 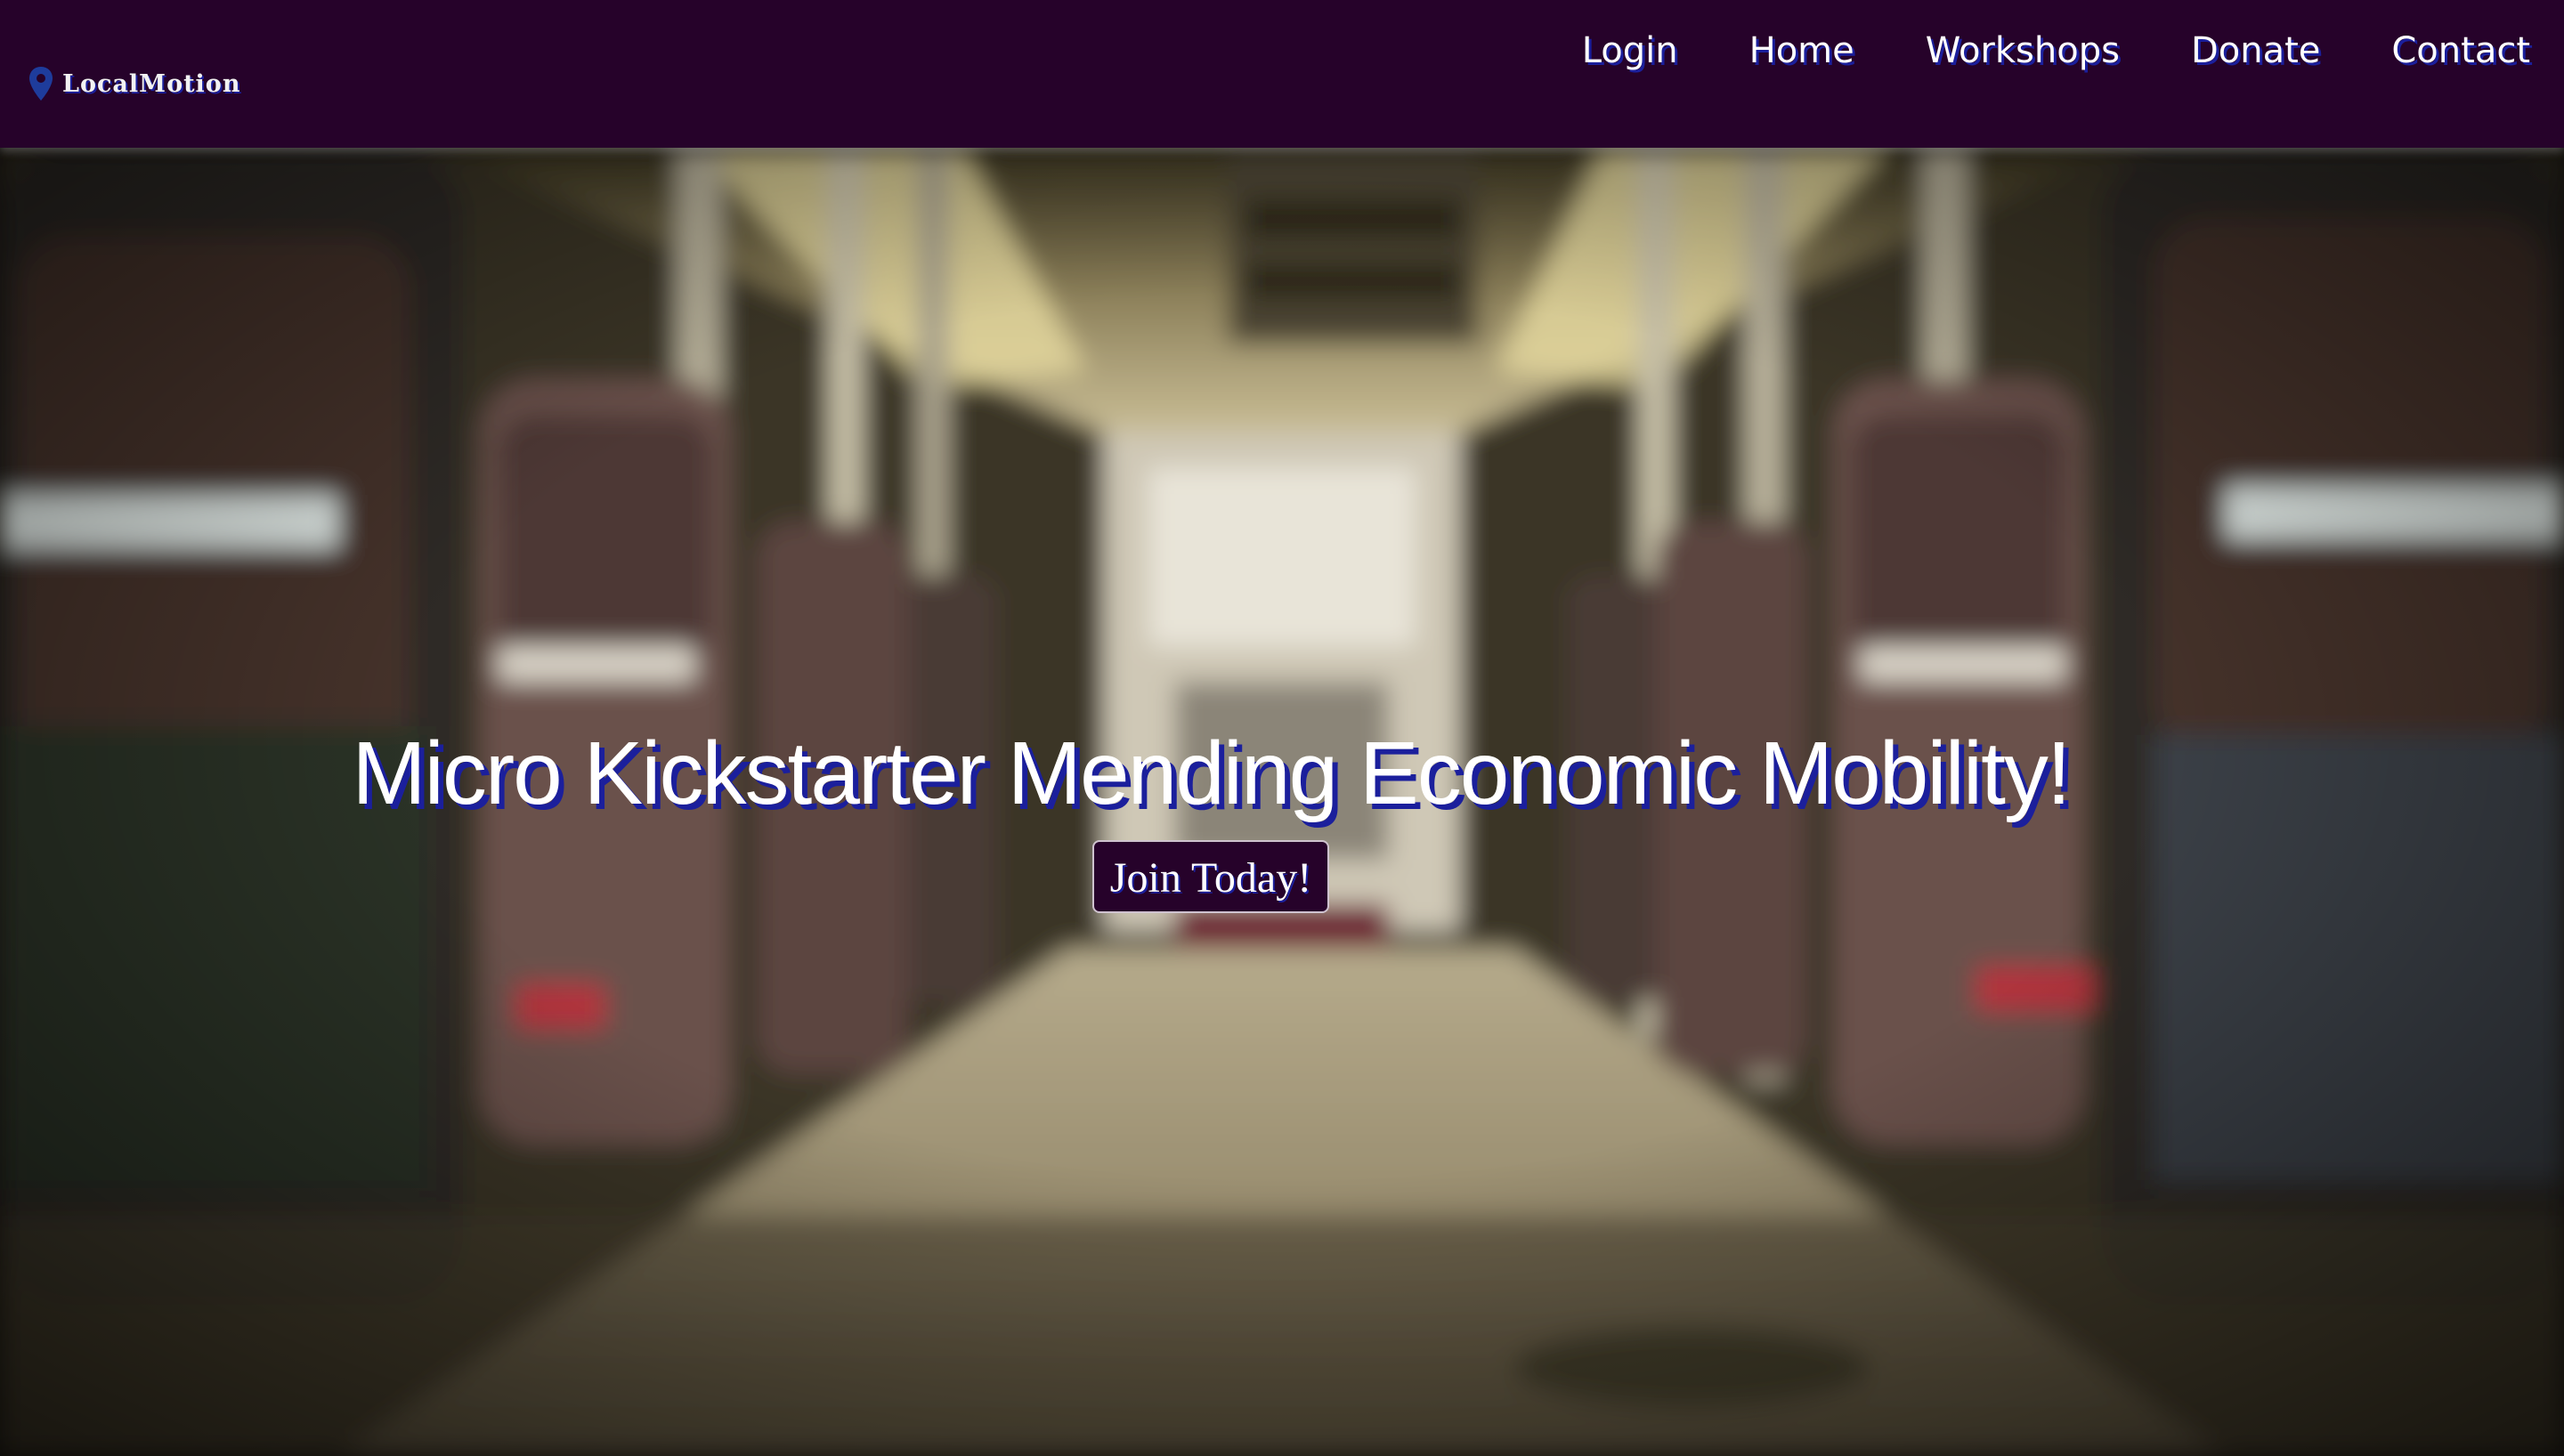 I want to click on brand-logo: LocalMotion, so click(x=134, y=83).